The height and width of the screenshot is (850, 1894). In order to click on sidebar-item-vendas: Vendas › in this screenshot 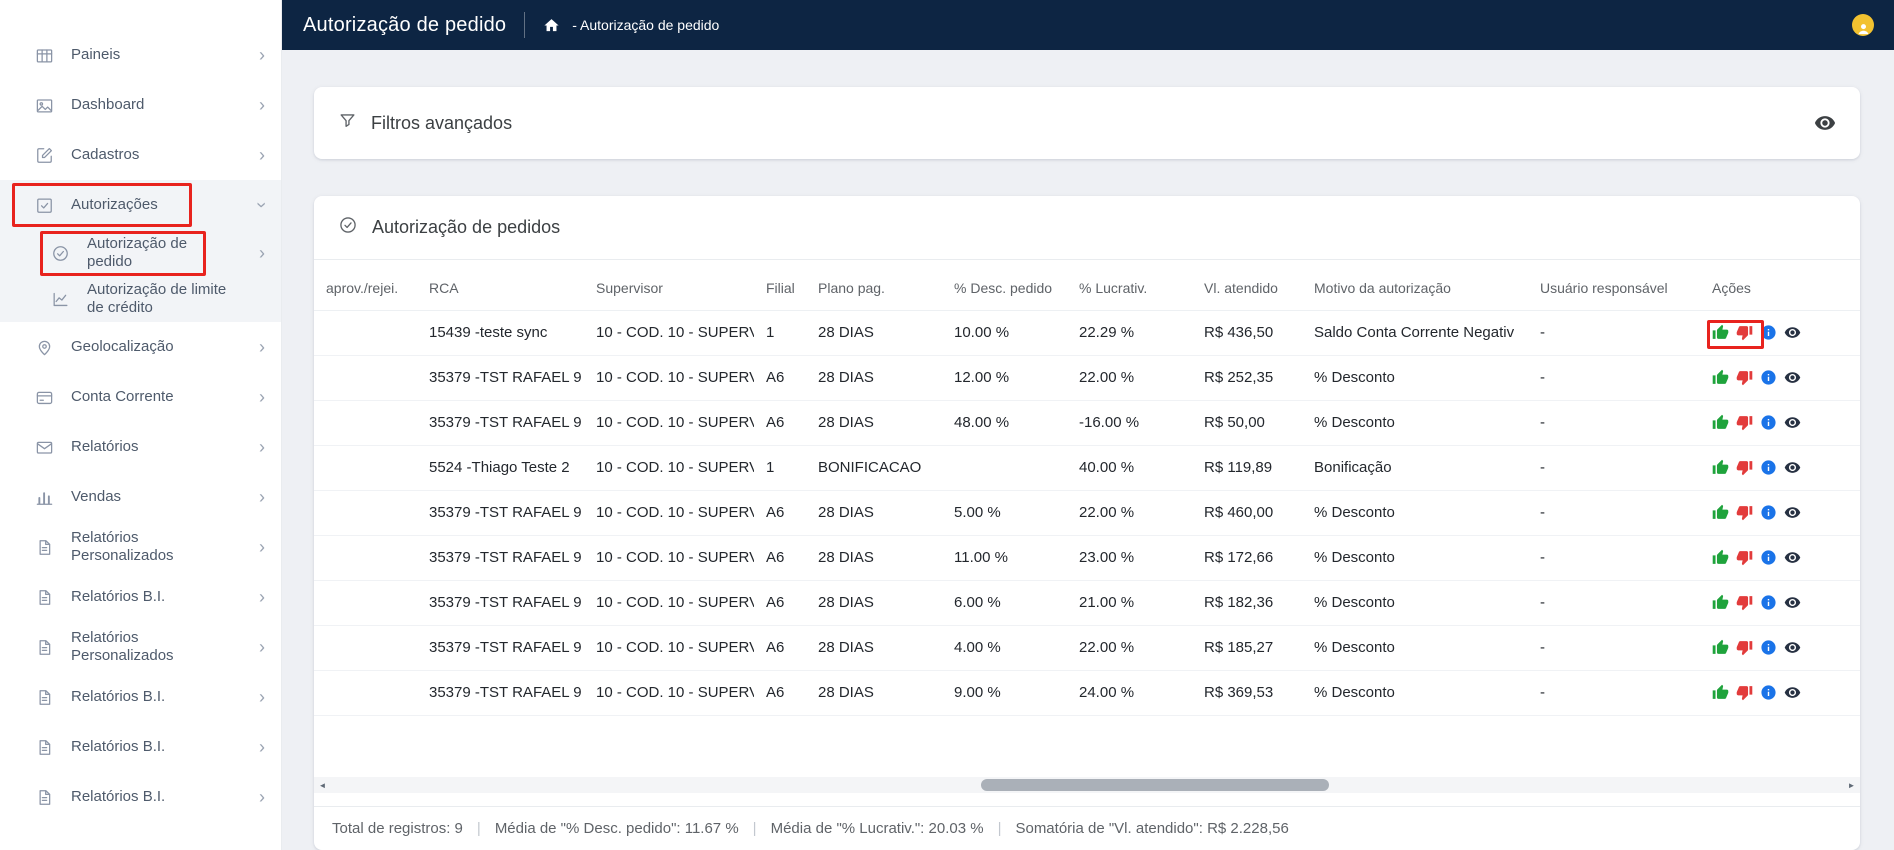, I will do `click(140, 497)`.